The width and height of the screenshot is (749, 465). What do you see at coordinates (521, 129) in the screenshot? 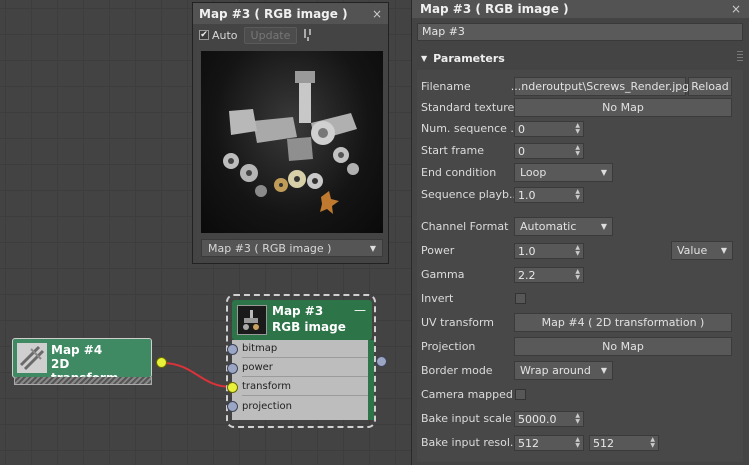
I see `num-sequence-value: 0` at bounding box center [521, 129].